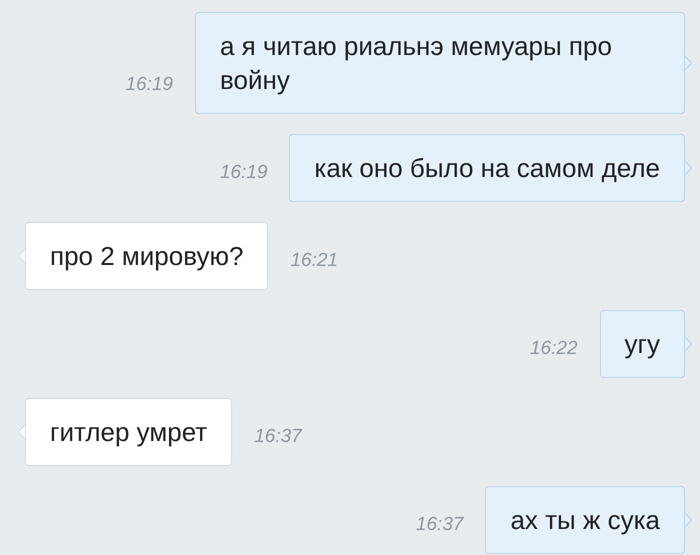  Describe the element at coordinates (440, 63) in the screenshot. I see `message-bubble: а я читаю риальнэ мемуары про войну` at that location.